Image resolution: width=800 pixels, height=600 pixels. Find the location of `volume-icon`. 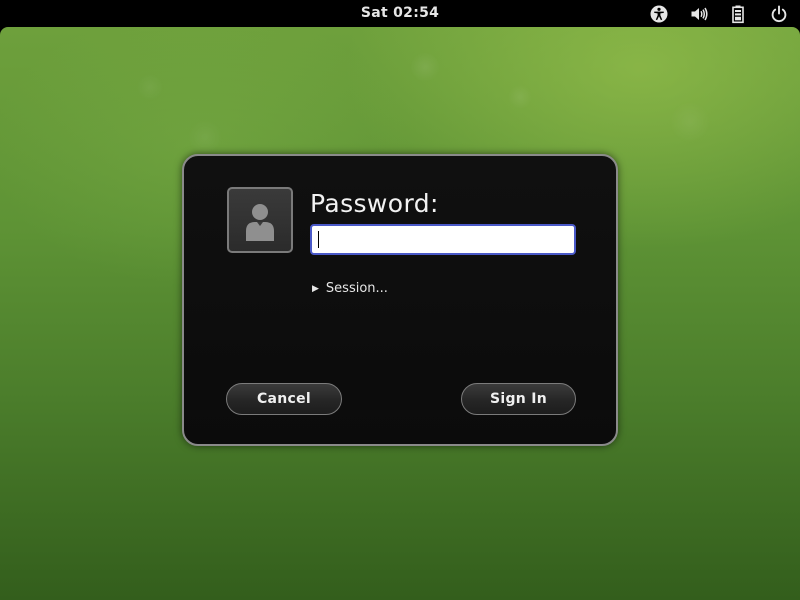

volume-icon is located at coordinates (699, 14).